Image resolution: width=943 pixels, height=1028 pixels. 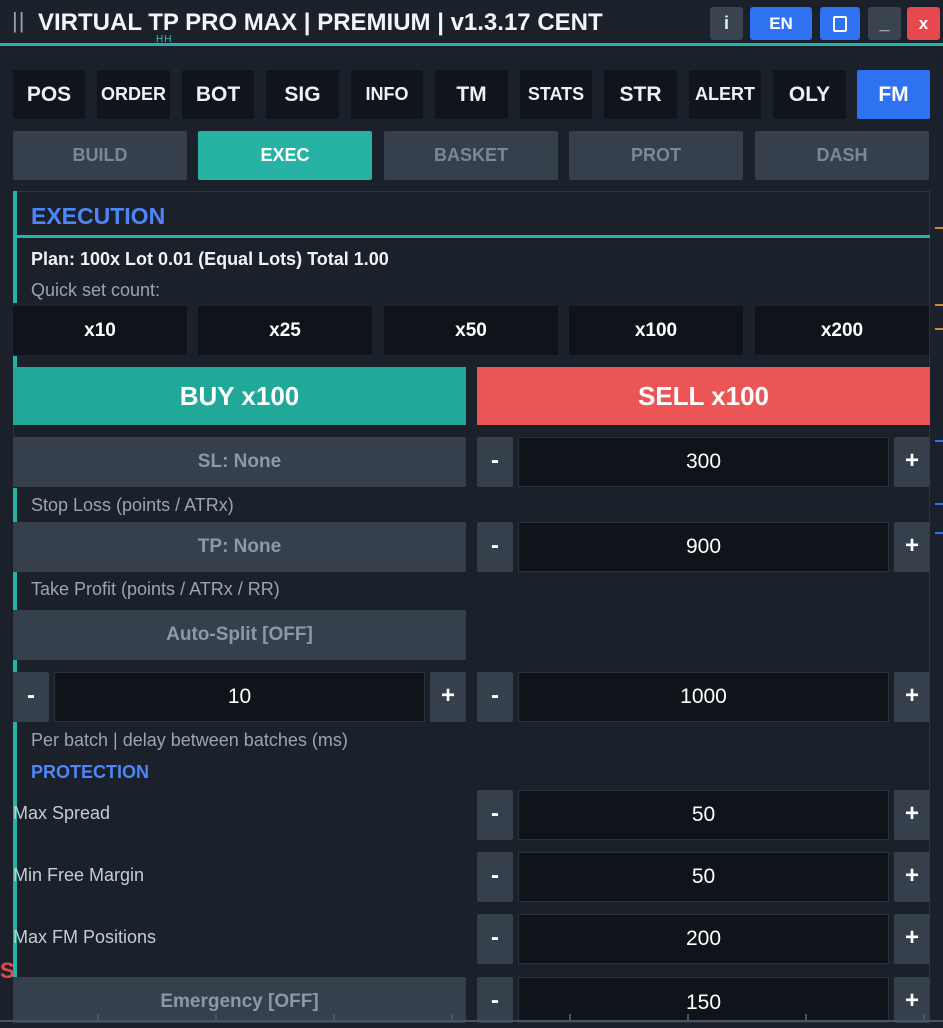 What do you see at coordinates (912, 697) in the screenshot?
I see `delay-plus-button: +` at bounding box center [912, 697].